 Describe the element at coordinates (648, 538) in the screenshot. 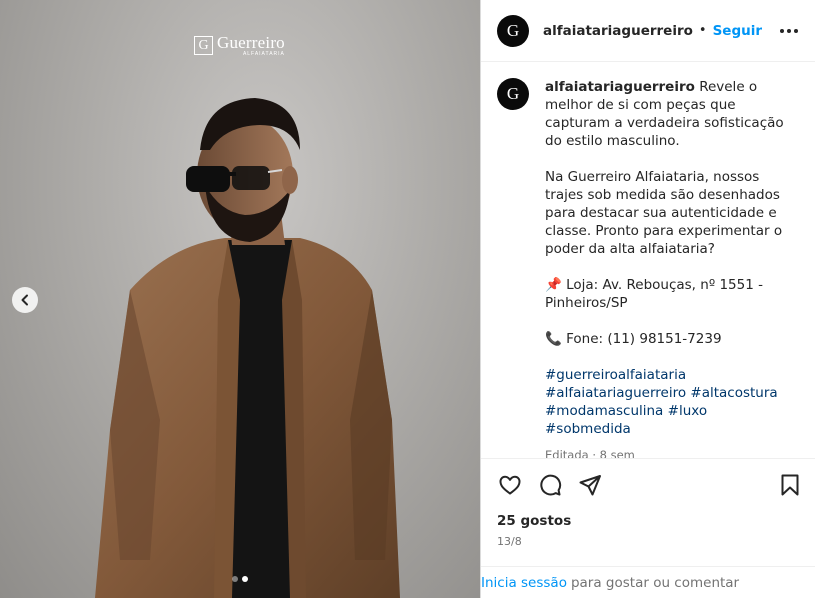

I see `post-date: 13/8` at that location.